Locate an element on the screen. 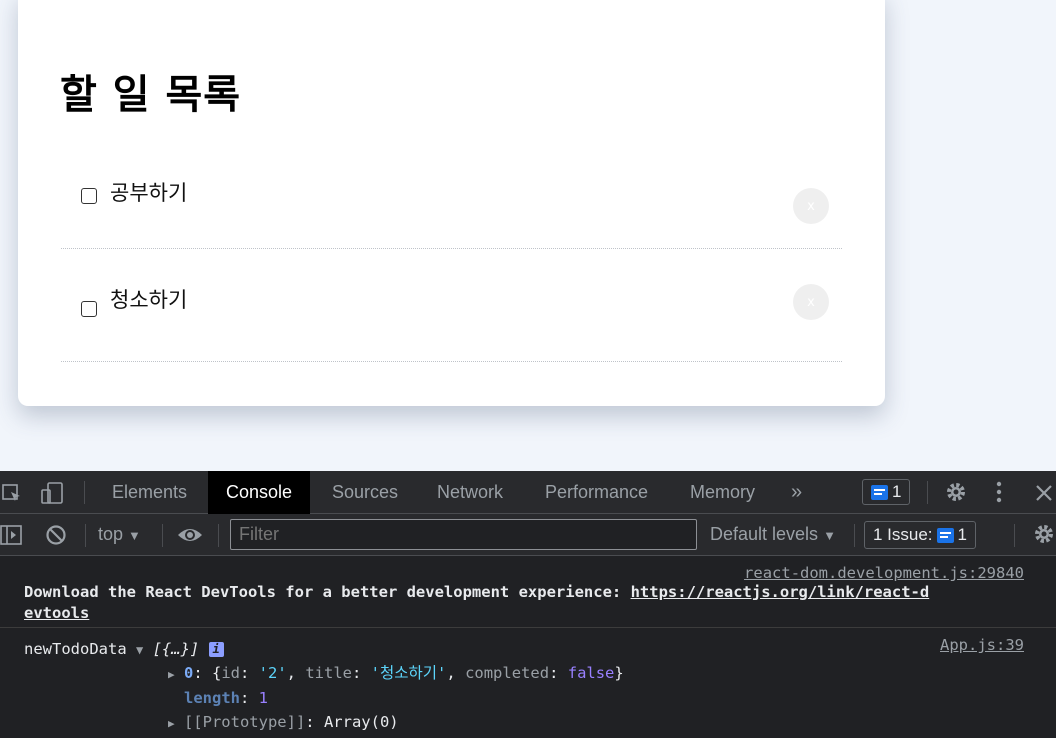 The image size is (1056, 738). message-text: newTodoData ▼ [{…}] i is located at coordinates (124, 649).